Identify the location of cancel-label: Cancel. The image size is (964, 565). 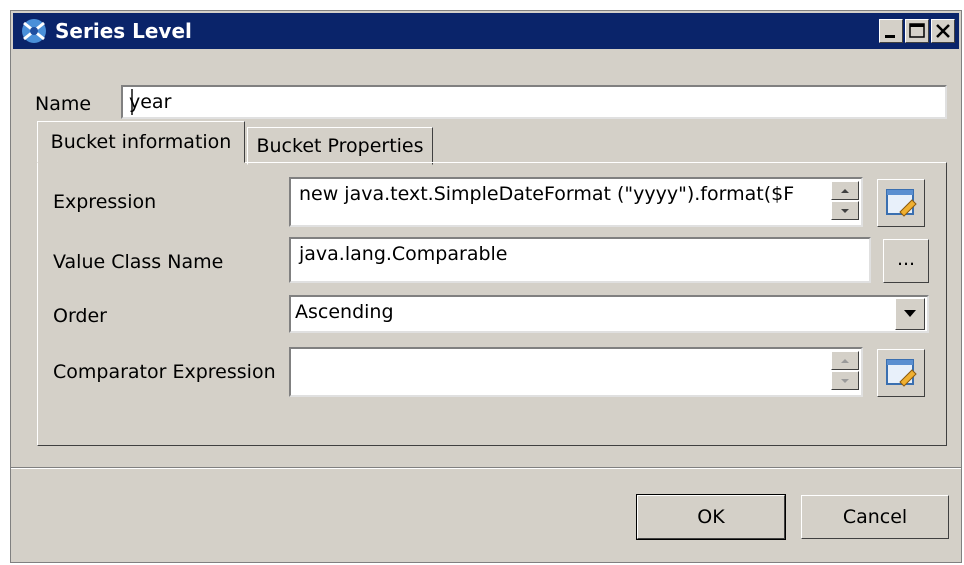
(875, 517).